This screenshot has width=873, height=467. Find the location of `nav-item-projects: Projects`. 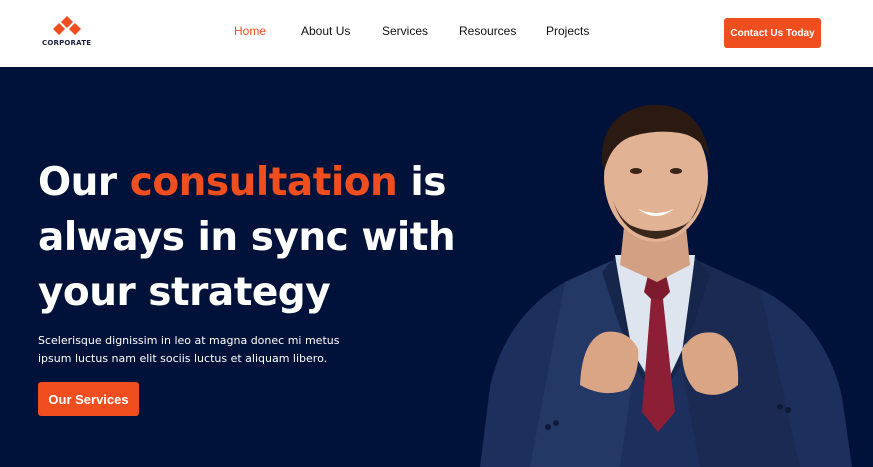

nav-item-projects: Projects is located at coordinates (567, 31).